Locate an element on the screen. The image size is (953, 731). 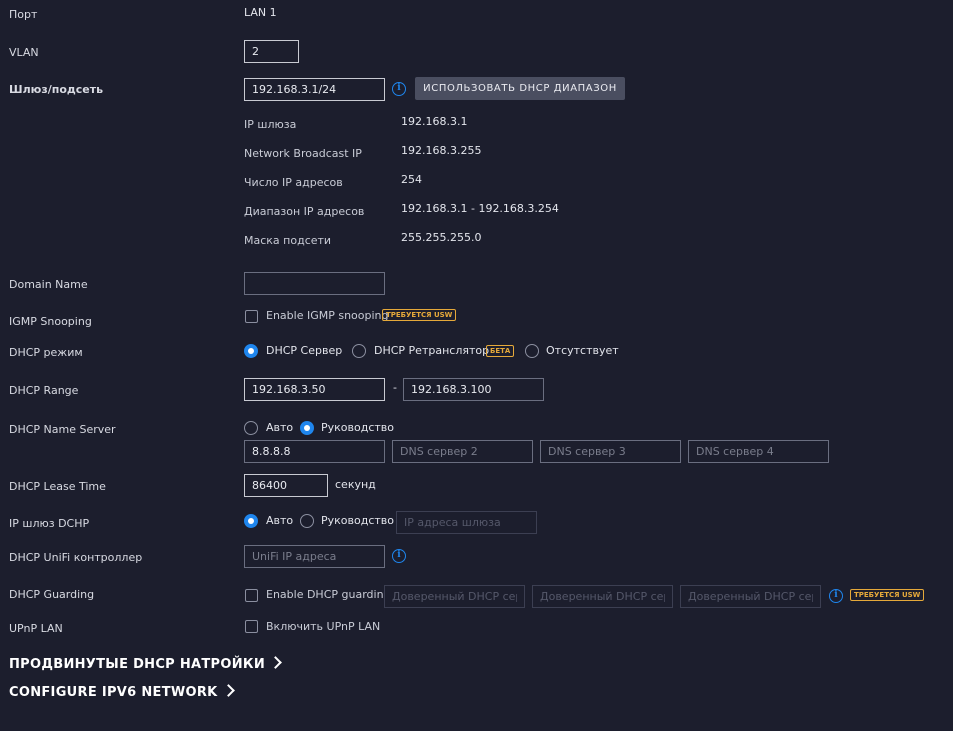
trusted-dhcp-server-3-input is located at coordinates (750, 596).